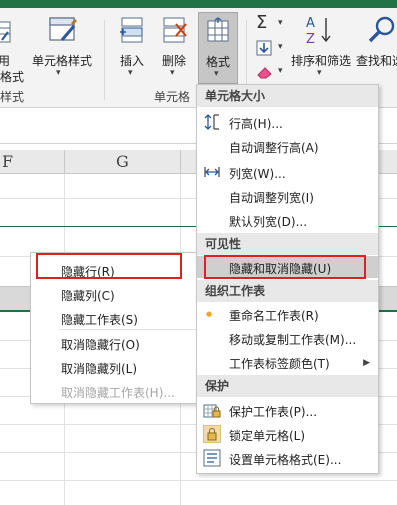 This screenshot has width=397, height=505. What do you see at coordinates (287, 244) in the screenshot?
I see `section-visibility: 可见性` at bounding box center [287, 244].